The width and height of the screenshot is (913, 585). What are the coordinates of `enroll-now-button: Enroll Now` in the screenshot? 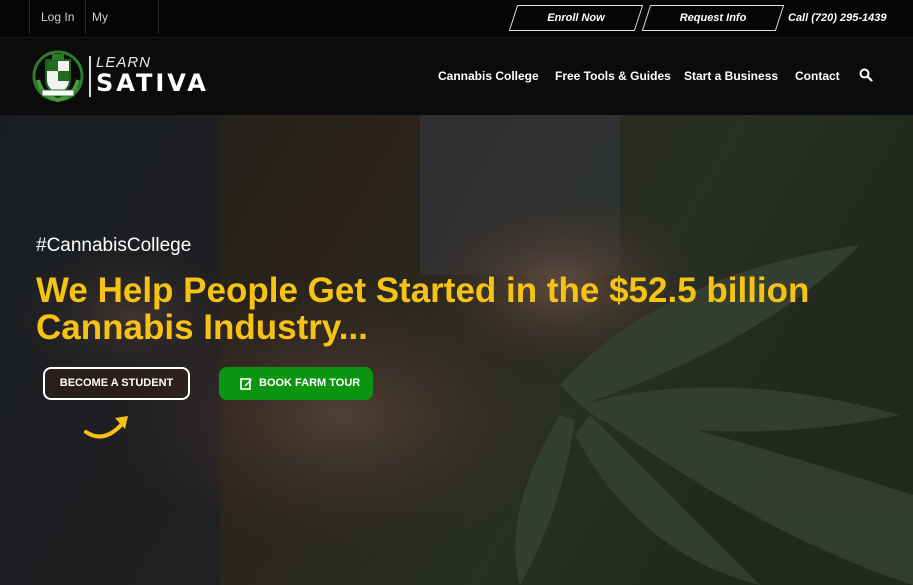 It's located at (576, 18).